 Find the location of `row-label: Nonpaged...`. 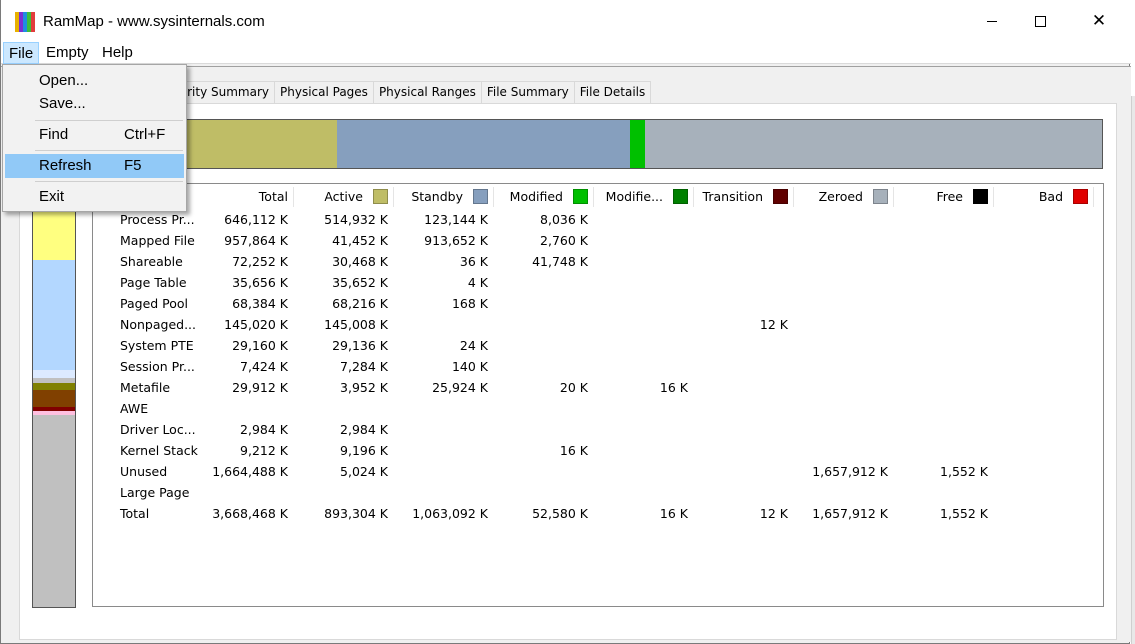

row-label: Nonpaged... is located at coordinates (158, 324).